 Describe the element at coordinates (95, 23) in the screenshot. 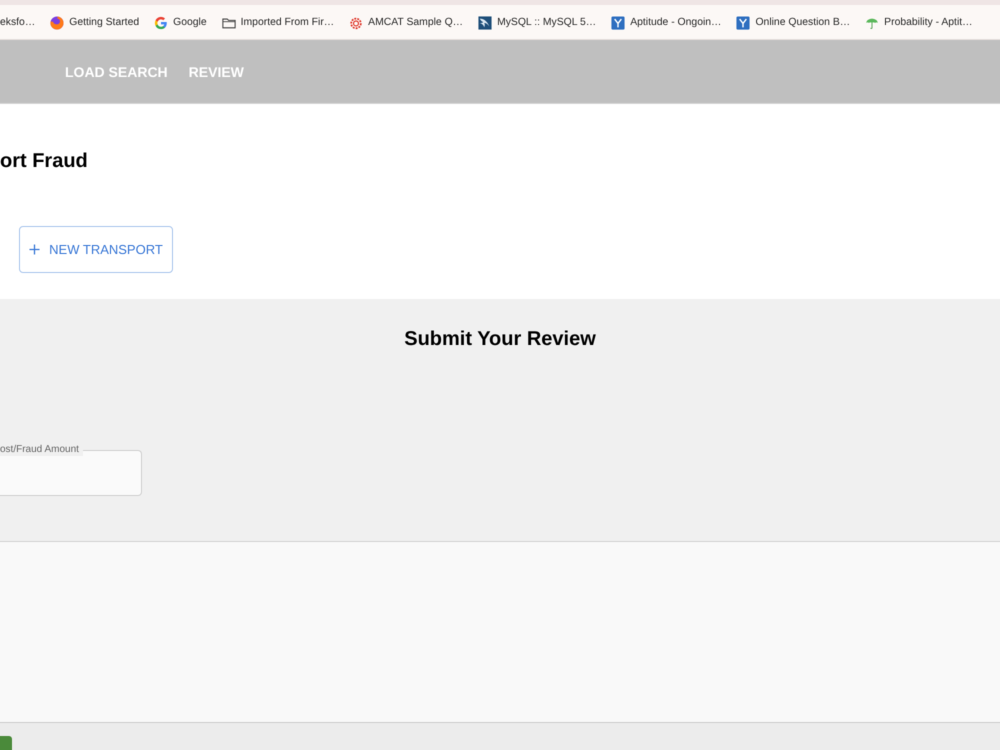

I see `bookmark-link: Getting Started` at that location.